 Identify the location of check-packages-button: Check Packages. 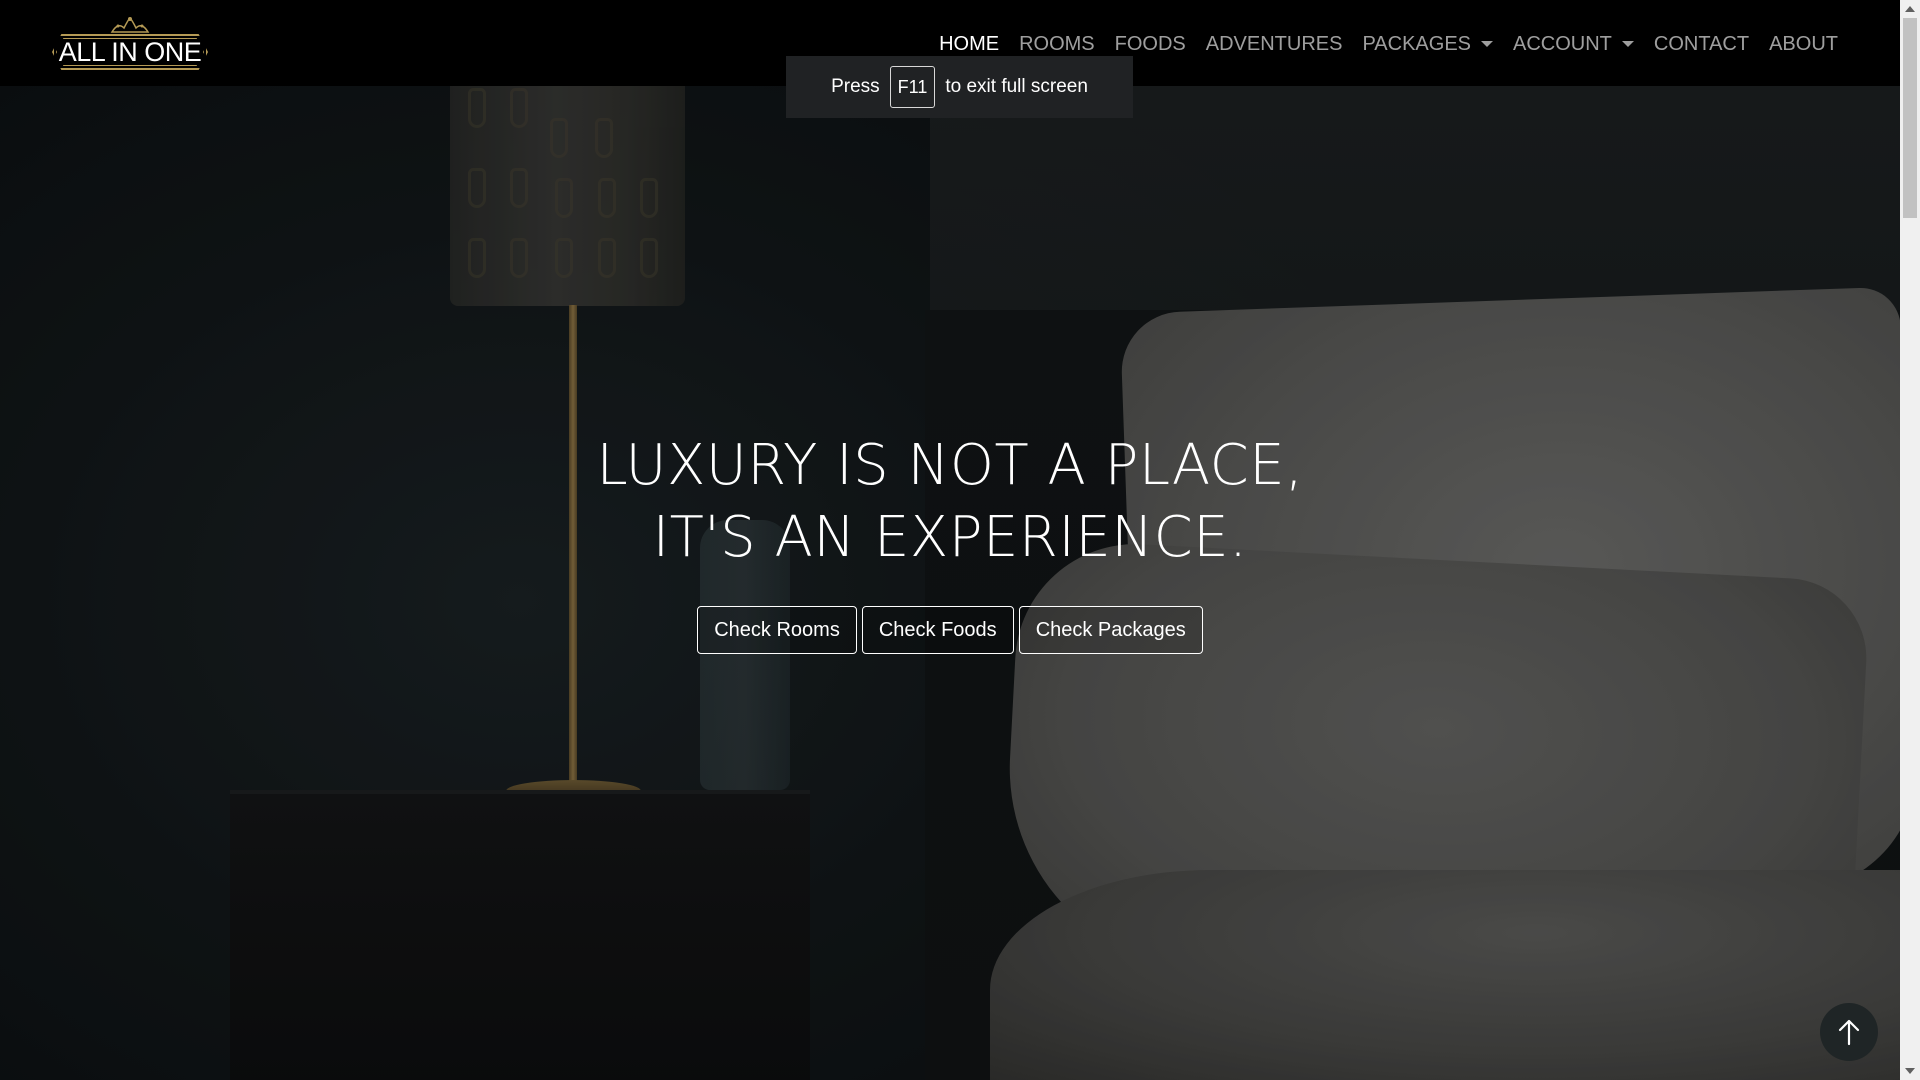
(1110, 630).